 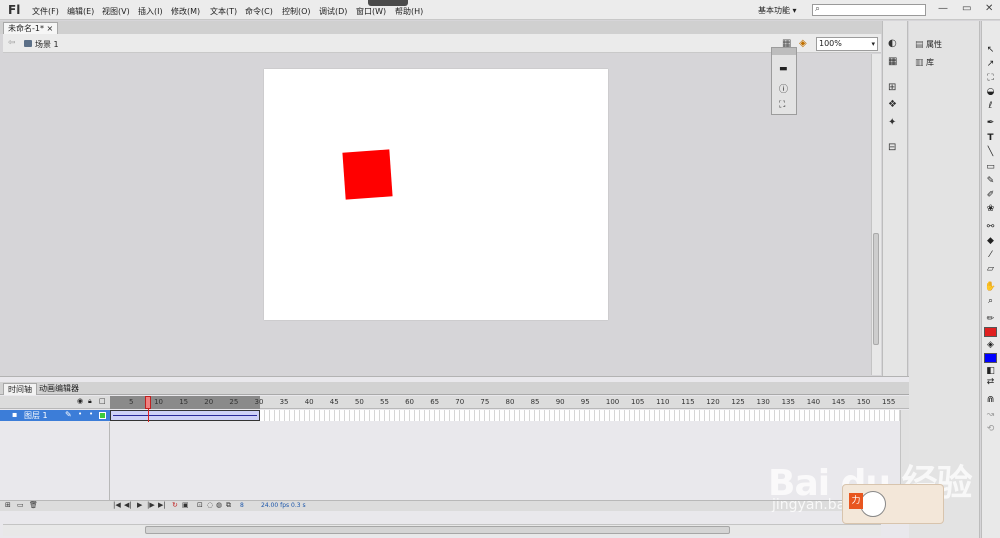 I want to click on stage-scroll-thumb, so click(x=876, y=289).